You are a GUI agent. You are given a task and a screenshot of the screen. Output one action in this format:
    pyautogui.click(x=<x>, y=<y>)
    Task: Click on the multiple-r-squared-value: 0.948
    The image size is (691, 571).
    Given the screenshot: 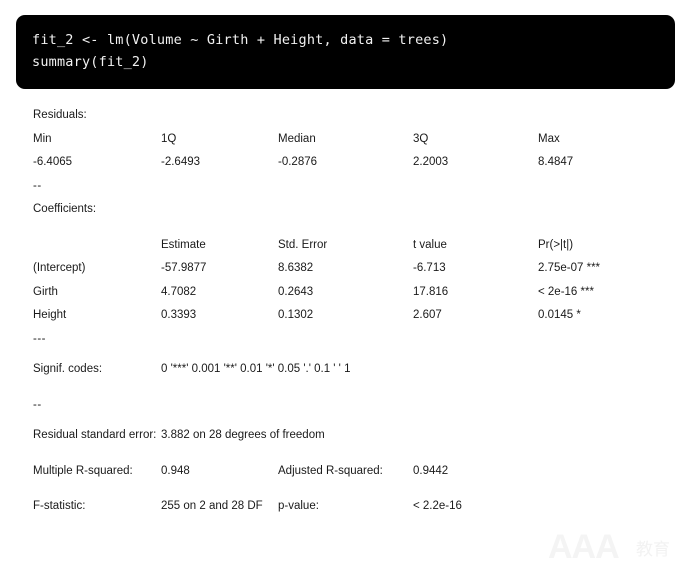 What is the action you would take?
    pyautogui.click(x=175, y=470)
    